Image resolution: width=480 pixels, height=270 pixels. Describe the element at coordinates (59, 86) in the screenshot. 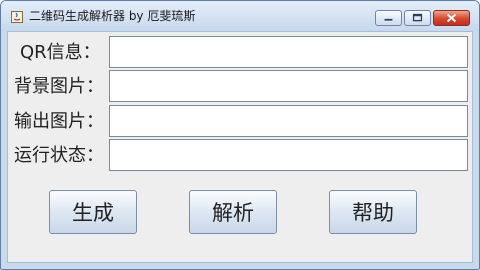

I see `background-image-label: 背景图片：` at that location.